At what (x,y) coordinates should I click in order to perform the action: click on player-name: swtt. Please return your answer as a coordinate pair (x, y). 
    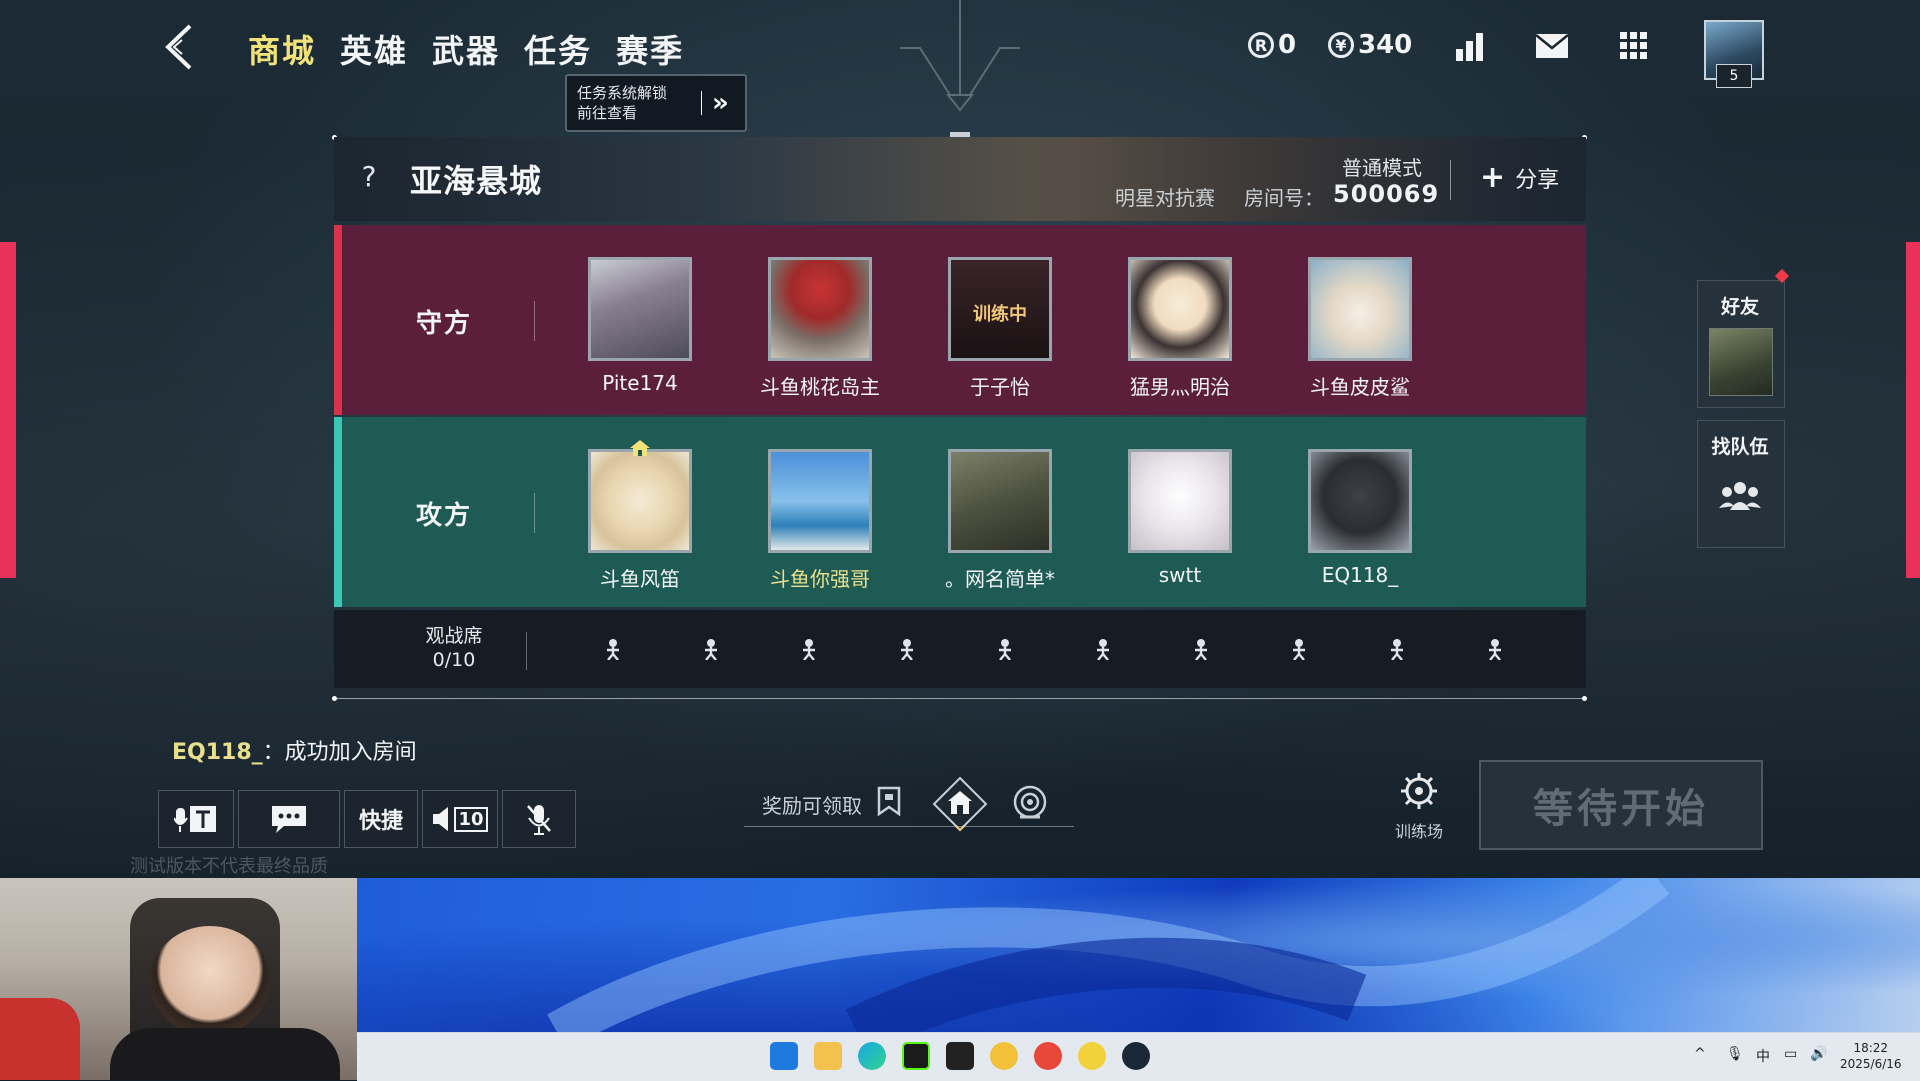
    Looking at the image, I should click on (1180, 575).